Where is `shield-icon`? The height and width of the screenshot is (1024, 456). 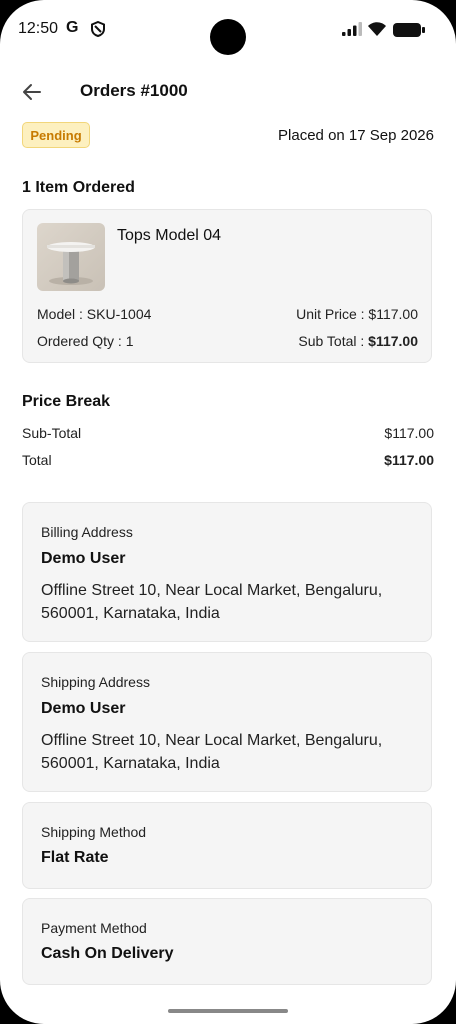
shield-icon is located at coordinates (98, 29).